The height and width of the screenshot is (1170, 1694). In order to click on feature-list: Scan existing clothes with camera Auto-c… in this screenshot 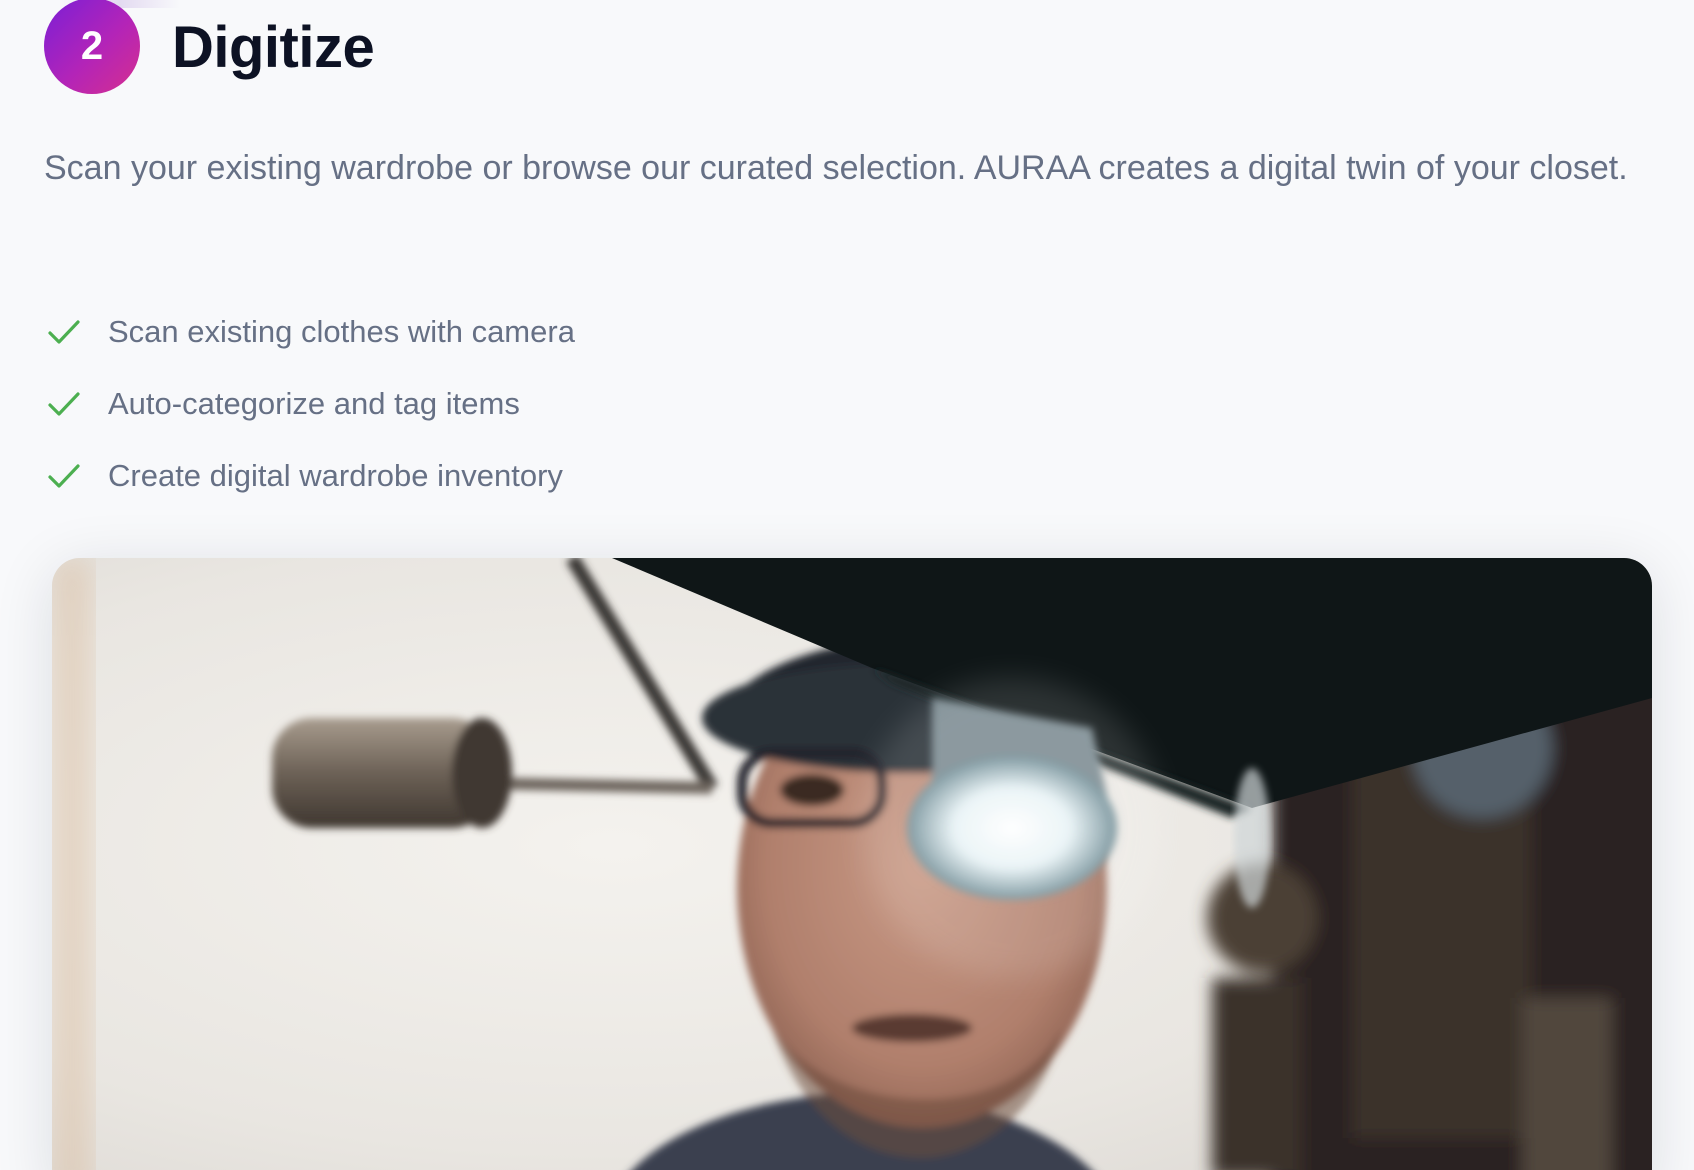, I will do `click(309, 404)`.